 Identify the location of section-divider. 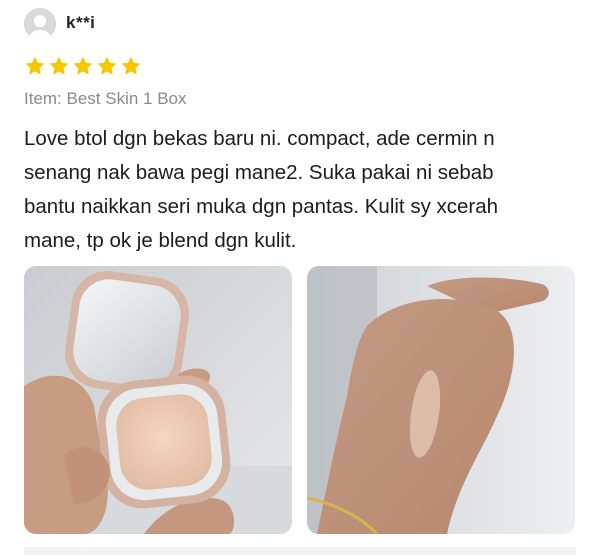
(300, 551).